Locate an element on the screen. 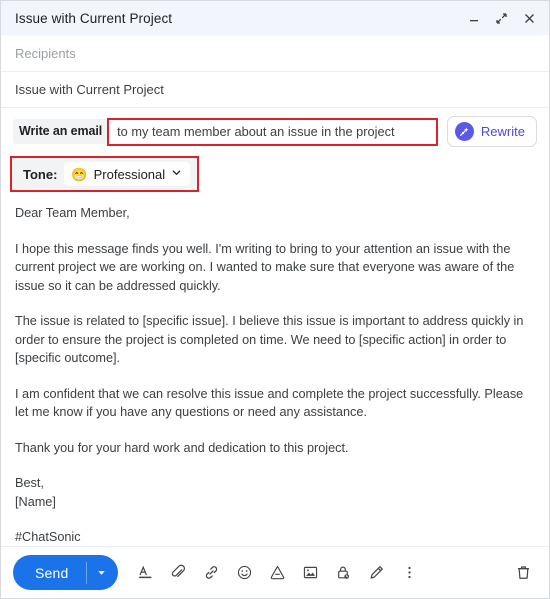  body-signature-name: [Name] is located at coordinates (35, 501).